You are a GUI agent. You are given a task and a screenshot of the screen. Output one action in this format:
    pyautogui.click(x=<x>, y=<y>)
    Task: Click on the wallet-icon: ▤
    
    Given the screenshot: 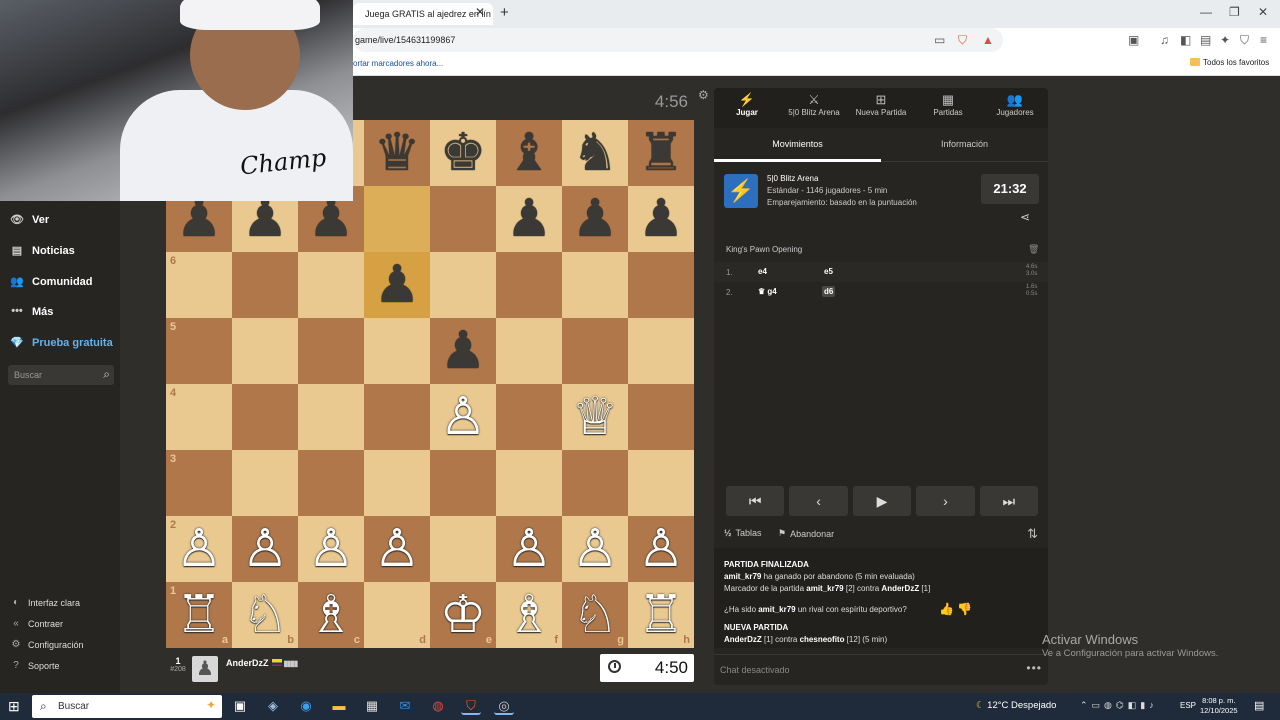 What is the action you would take?
    pyautogui.click(x=1205, y=40)
    